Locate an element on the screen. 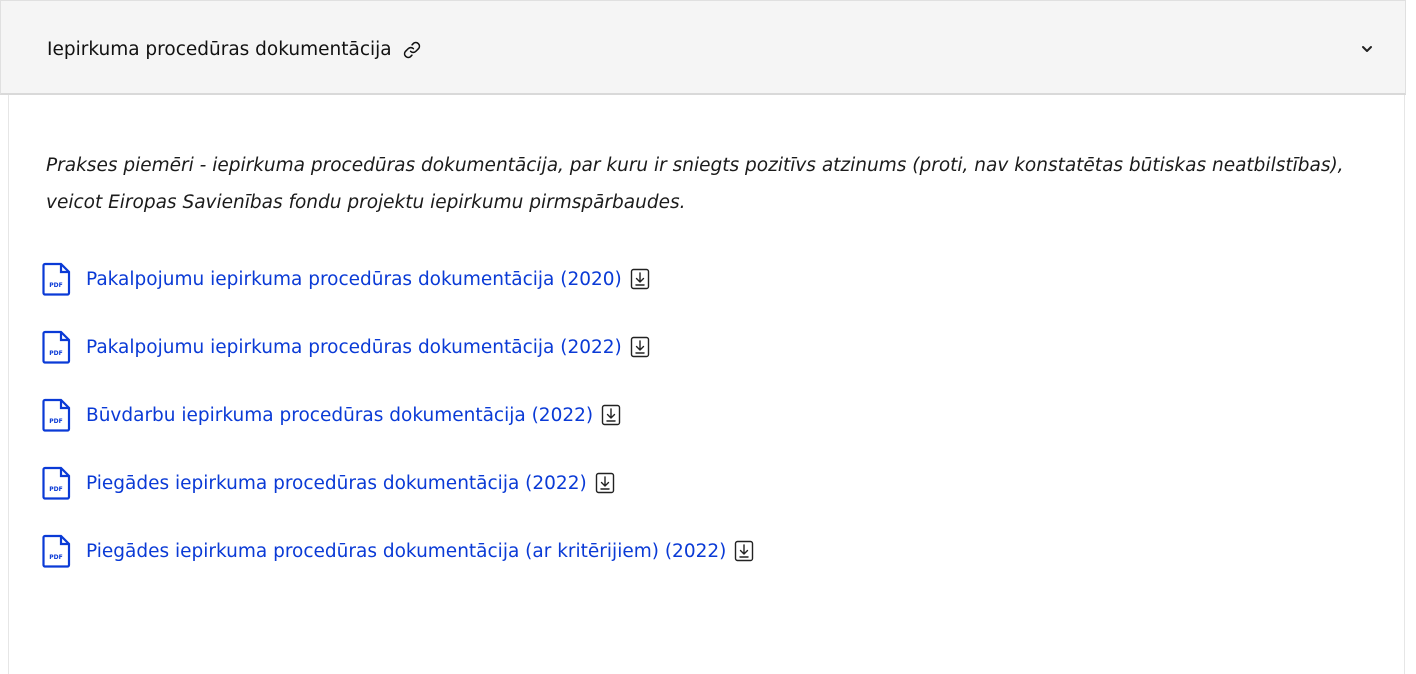 The image size is (1416, 674). accordion-title-wrap: Iepirkuma procedūras dokumentācija is located at coordinates (235, 50).